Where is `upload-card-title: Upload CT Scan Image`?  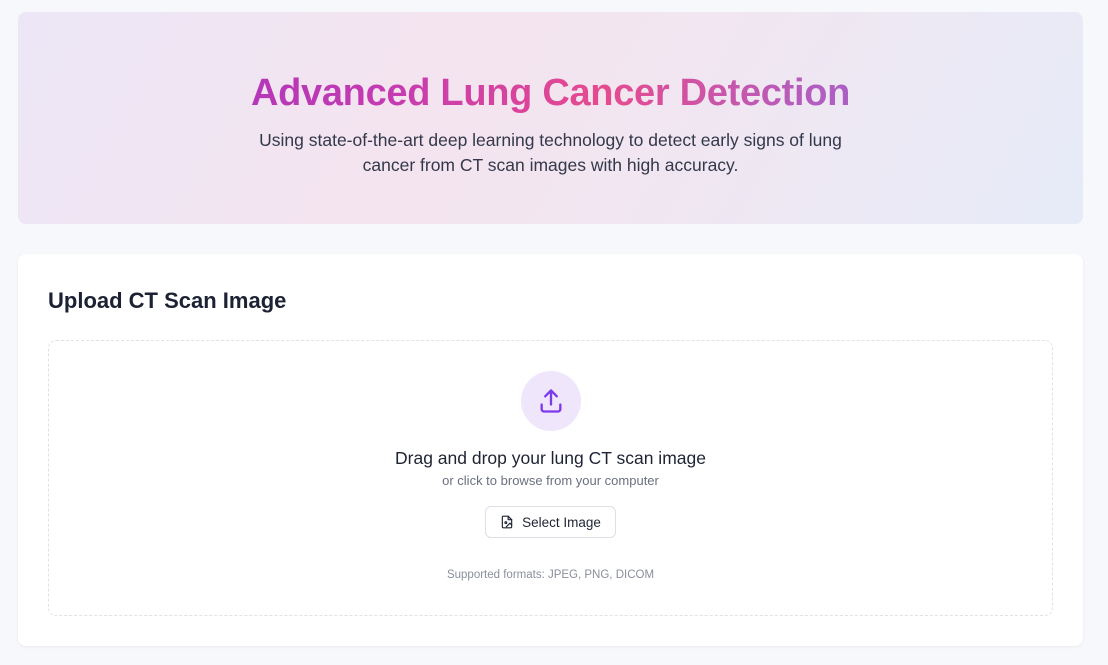 upload-card-title: Upload CT Scan Image is located at coordinates (167, 300).